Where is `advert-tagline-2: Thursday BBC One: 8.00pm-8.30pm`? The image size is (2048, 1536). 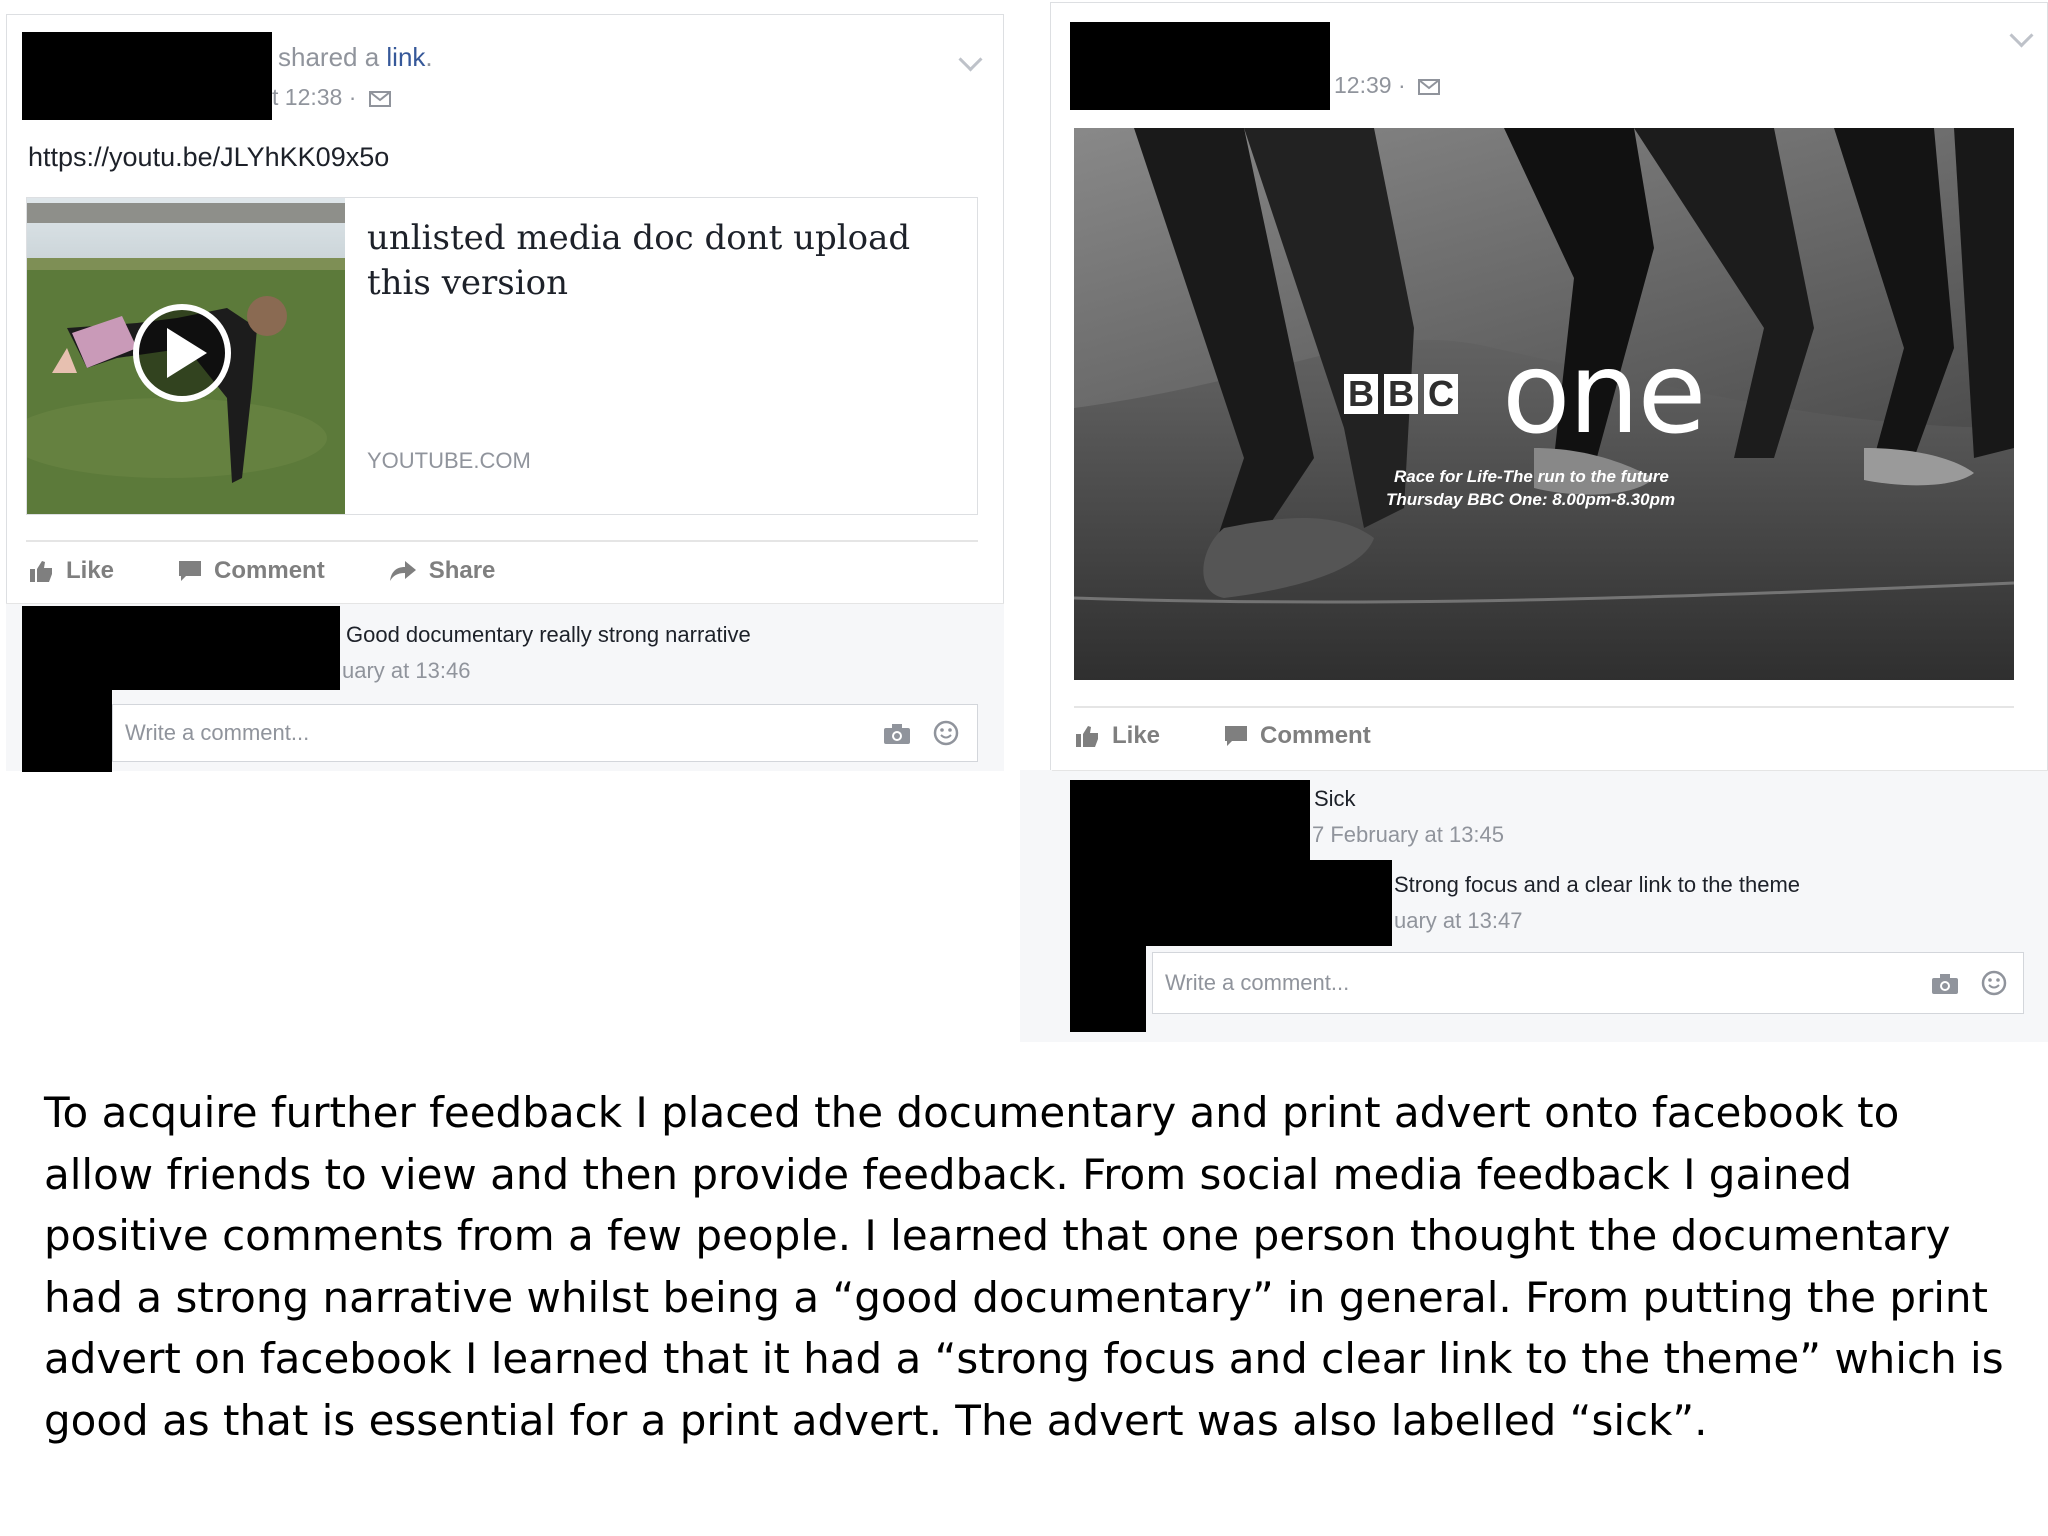 advert-tagline-2: Thursday BBC One: 8.00pm-8.30pm is located at coordinates (1531, 499).